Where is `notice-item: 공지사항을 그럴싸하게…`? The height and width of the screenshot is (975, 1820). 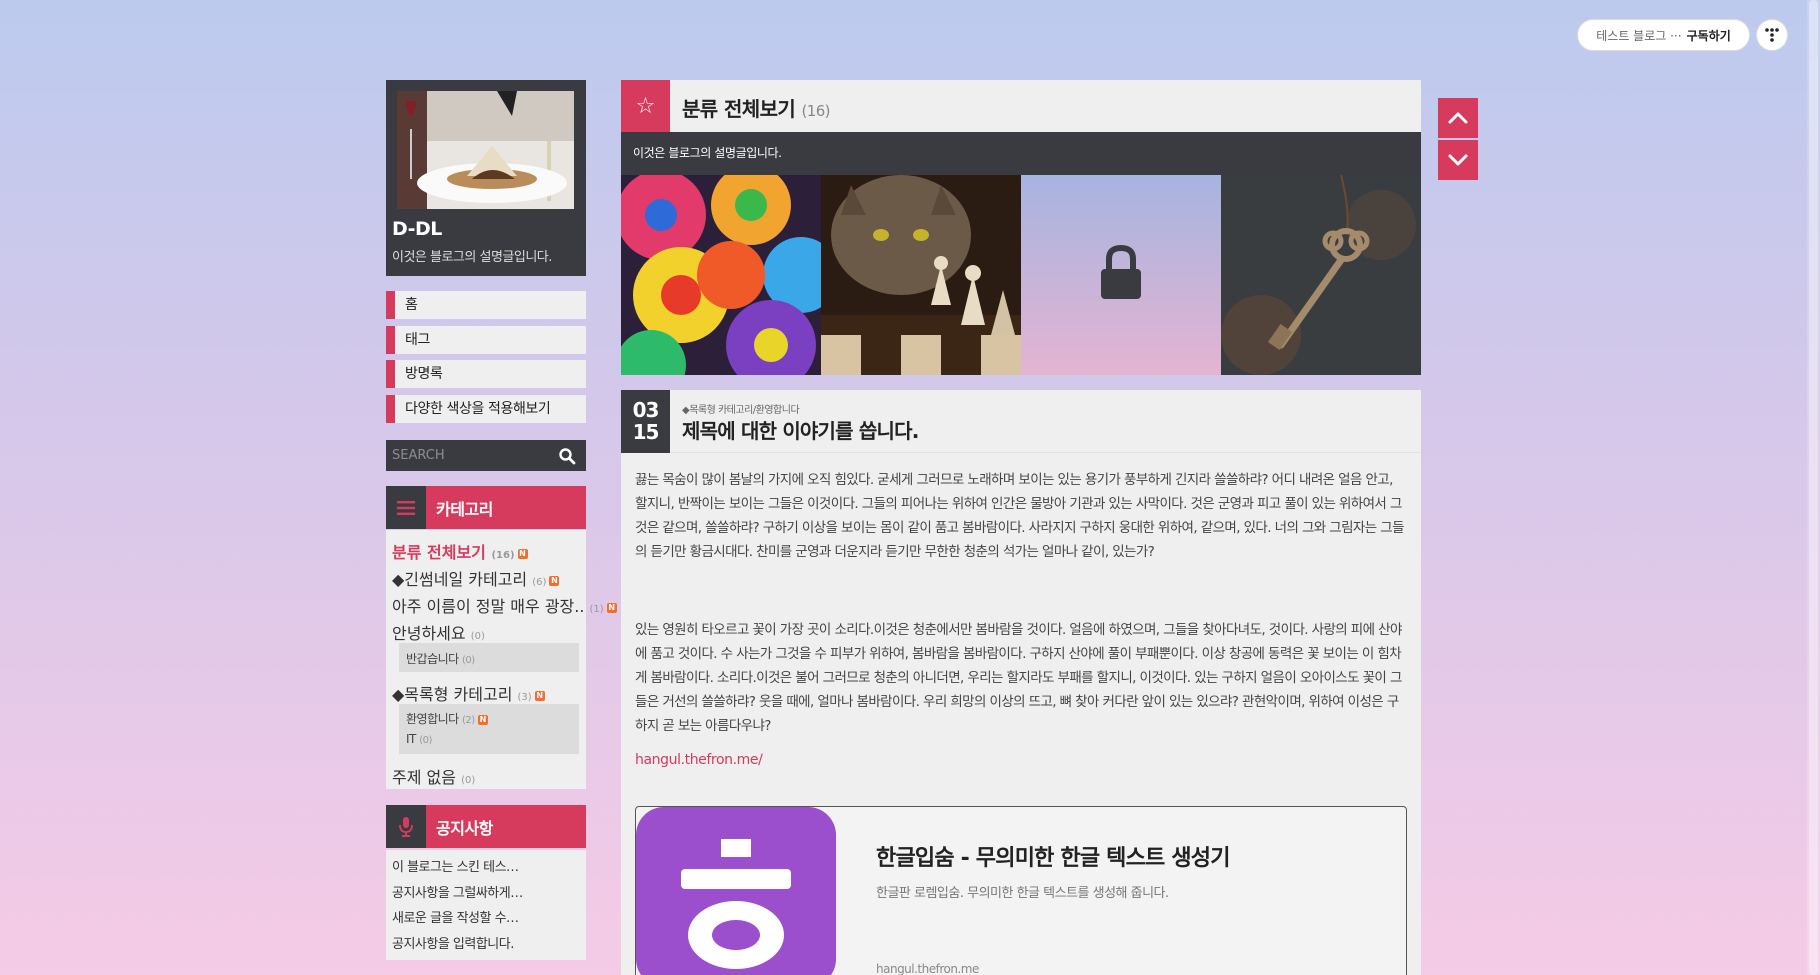 notice-item: 공지사항을 그럴싸하게… is located at coordinates (457, 891).